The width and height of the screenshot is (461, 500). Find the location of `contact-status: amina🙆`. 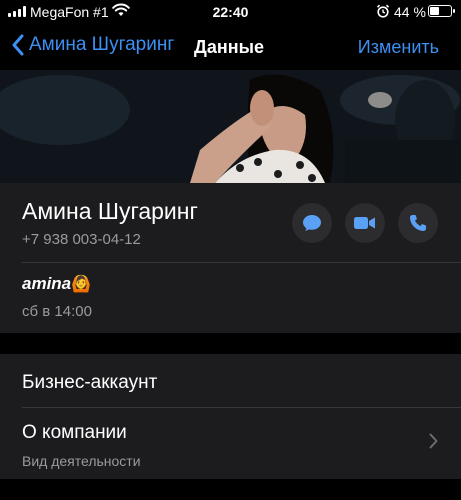

contact-status: amina🙆 is located at coordinates (56, 284).